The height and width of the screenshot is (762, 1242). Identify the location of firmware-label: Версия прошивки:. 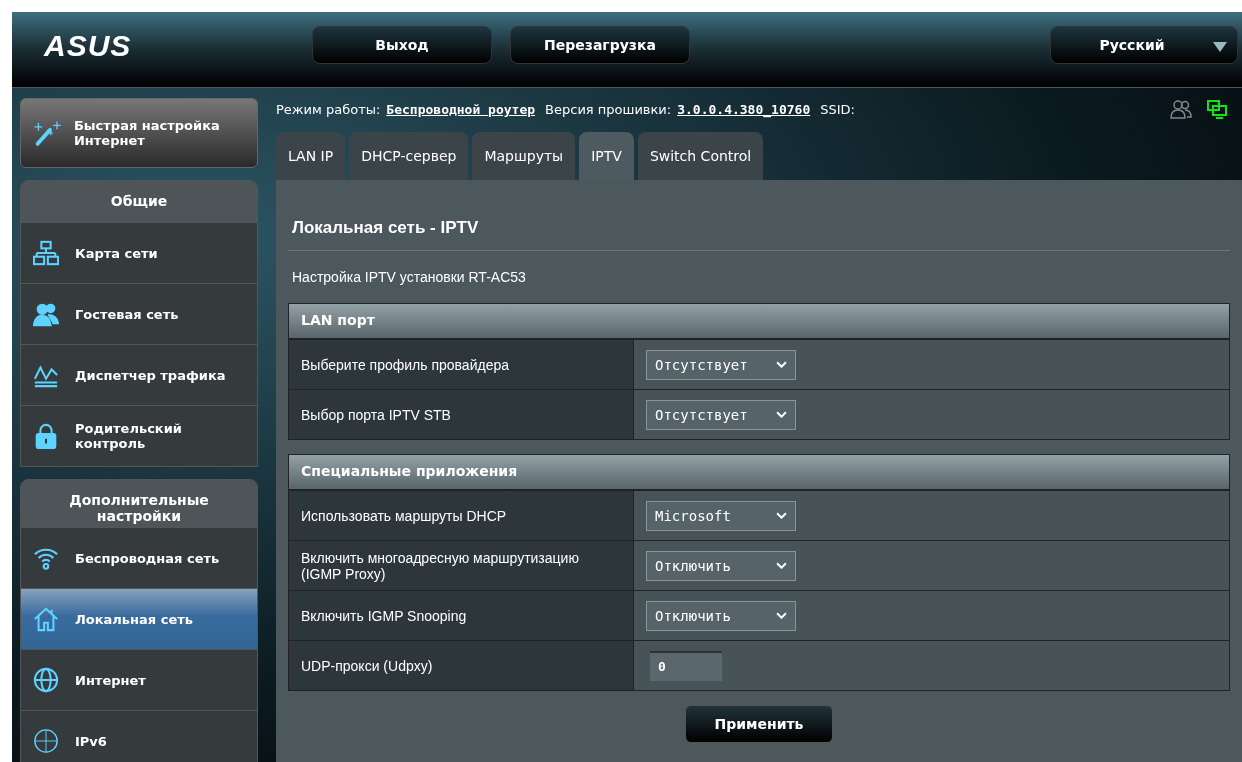
(608, 109).